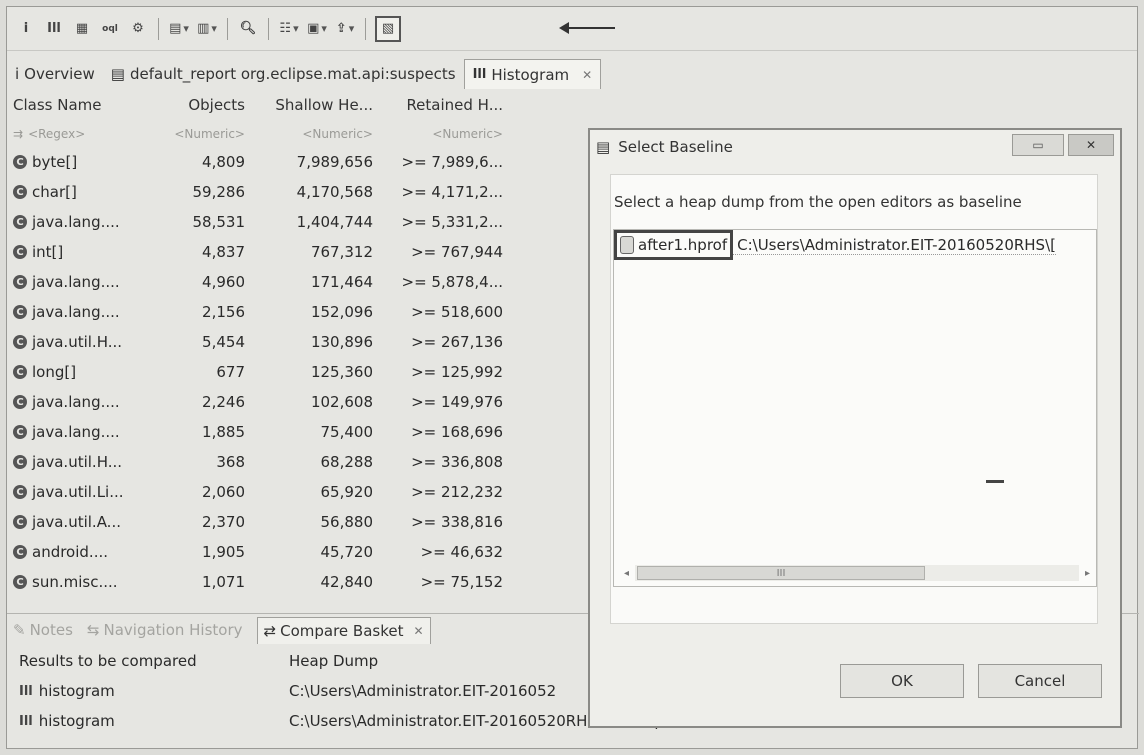 This screenshot has width=1144, height=755. What do you see at coordinates (179, 29) in the screenshot?
I see `run-report-icon: ▤` at bounding box center [179, 29].